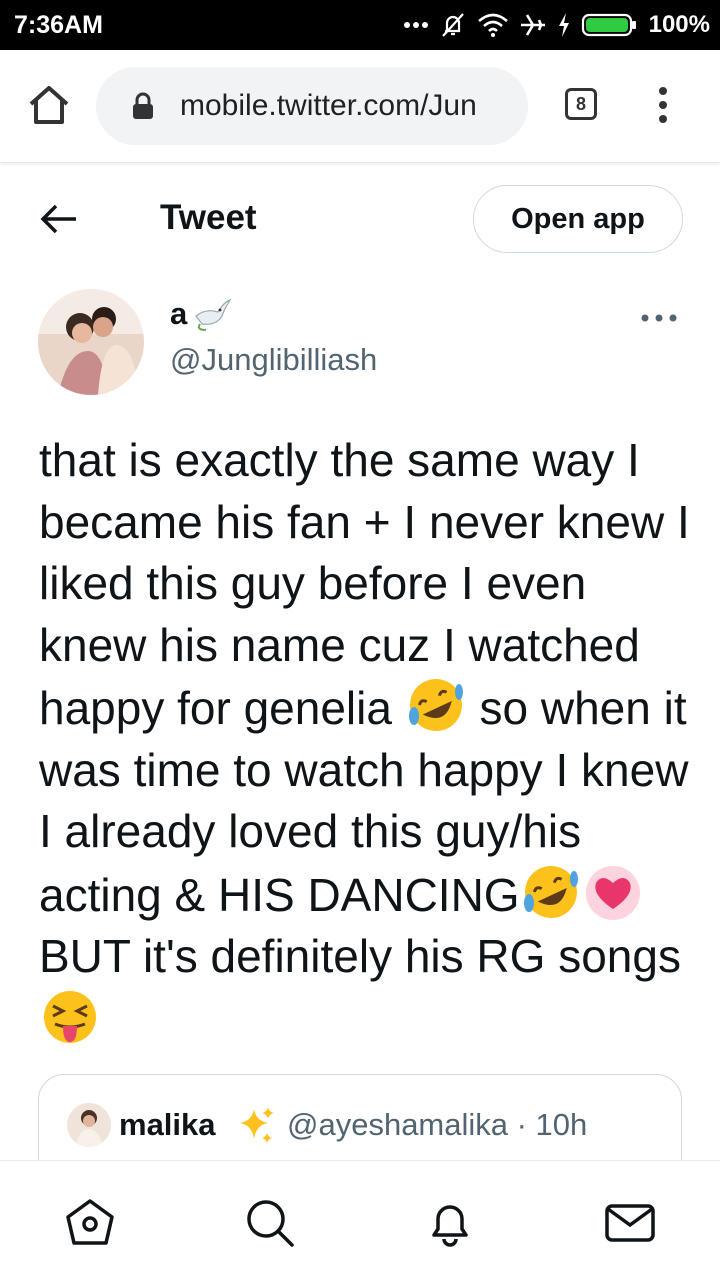 This screenshot has width=720, height=1281. I want to click on dots-icon, so click(415, 25).